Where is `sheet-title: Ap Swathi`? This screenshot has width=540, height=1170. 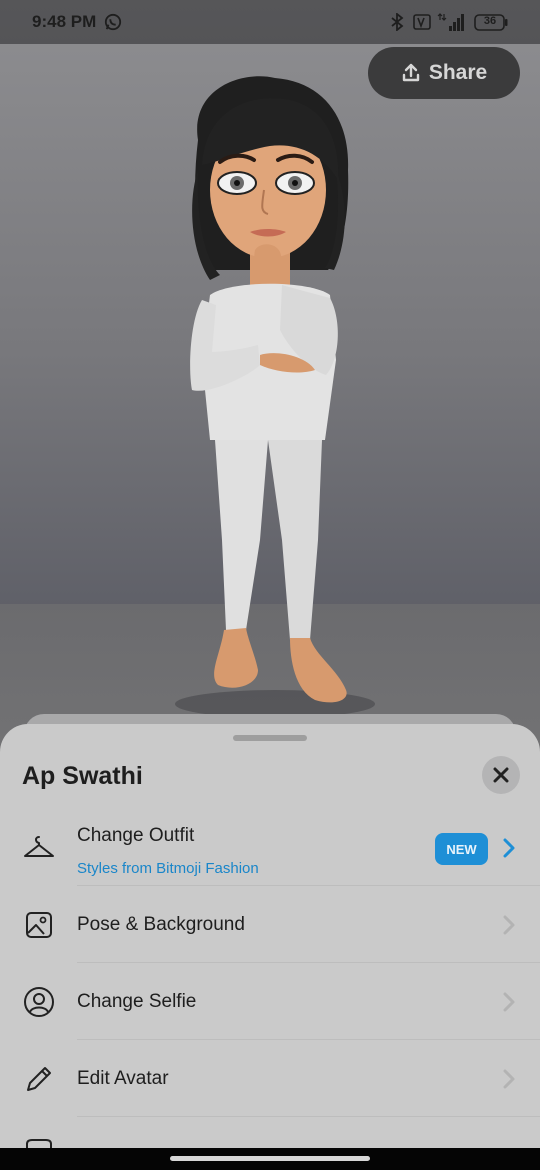
sheet-title: Ap Swathi is located at coordinates (82, 776).